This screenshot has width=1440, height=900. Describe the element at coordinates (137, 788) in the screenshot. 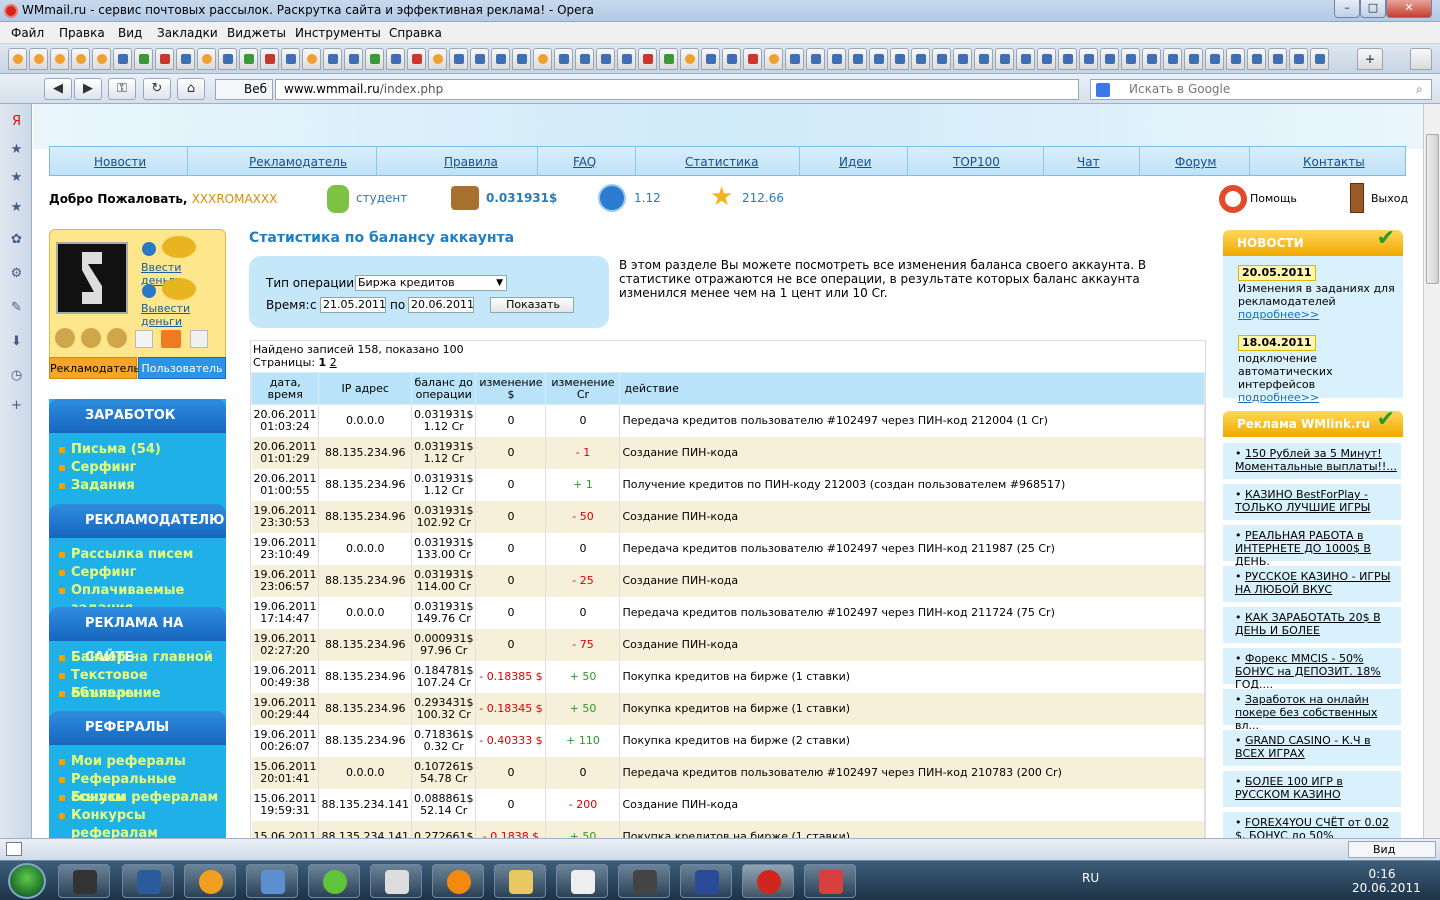

I see `menu-item-ref-links: Реферальные ссылки` at that location.